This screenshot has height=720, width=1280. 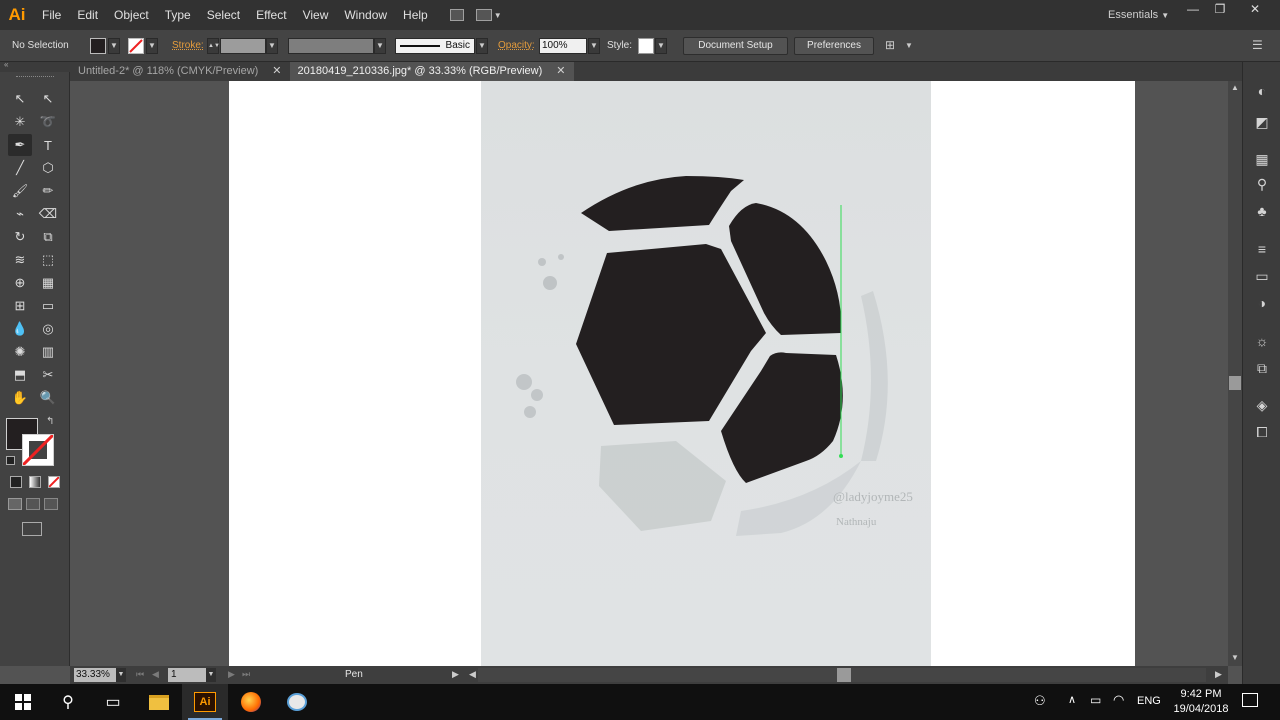 I want to click on swap-fill-stroke-icon: ↰, so click(x=50, y=421).